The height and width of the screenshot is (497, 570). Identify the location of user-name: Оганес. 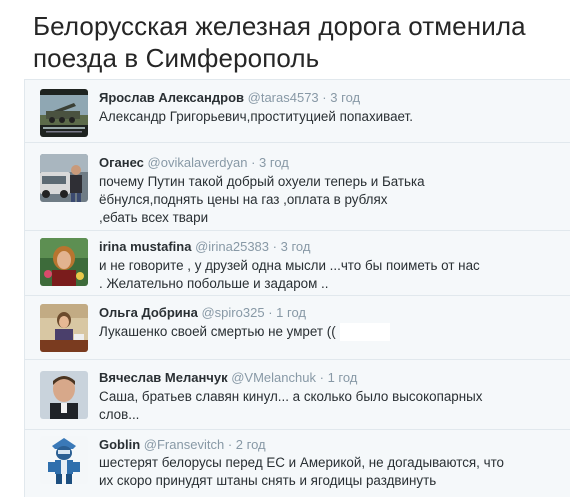
(121, 162).